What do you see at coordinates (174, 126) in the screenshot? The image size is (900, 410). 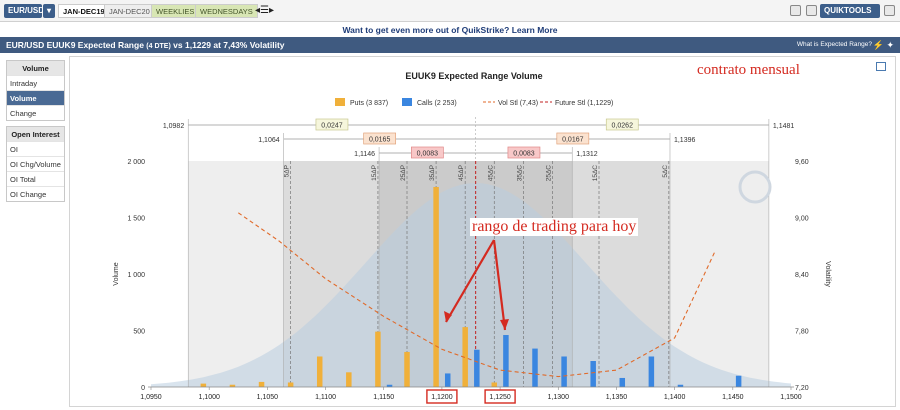 I see `range-low-label: 1,0982` at bounding box center [174, 126].